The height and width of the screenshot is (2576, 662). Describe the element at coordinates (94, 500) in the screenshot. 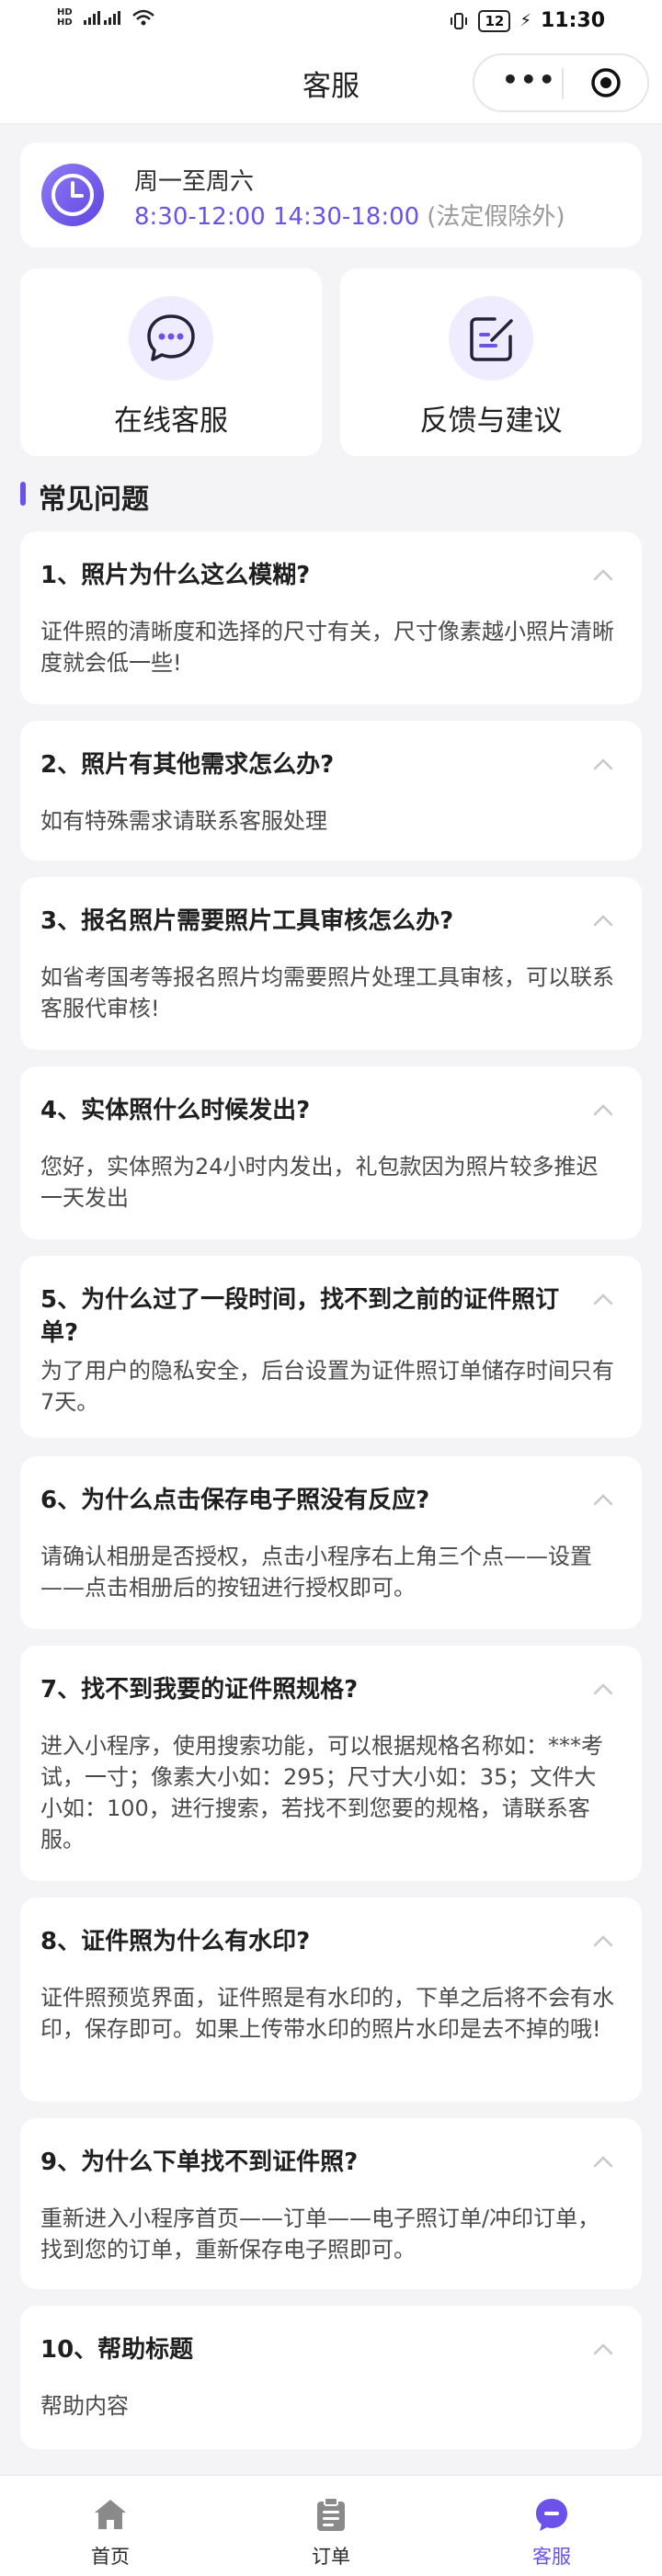

I see `faq-heading-text: 常见问题` at that location.